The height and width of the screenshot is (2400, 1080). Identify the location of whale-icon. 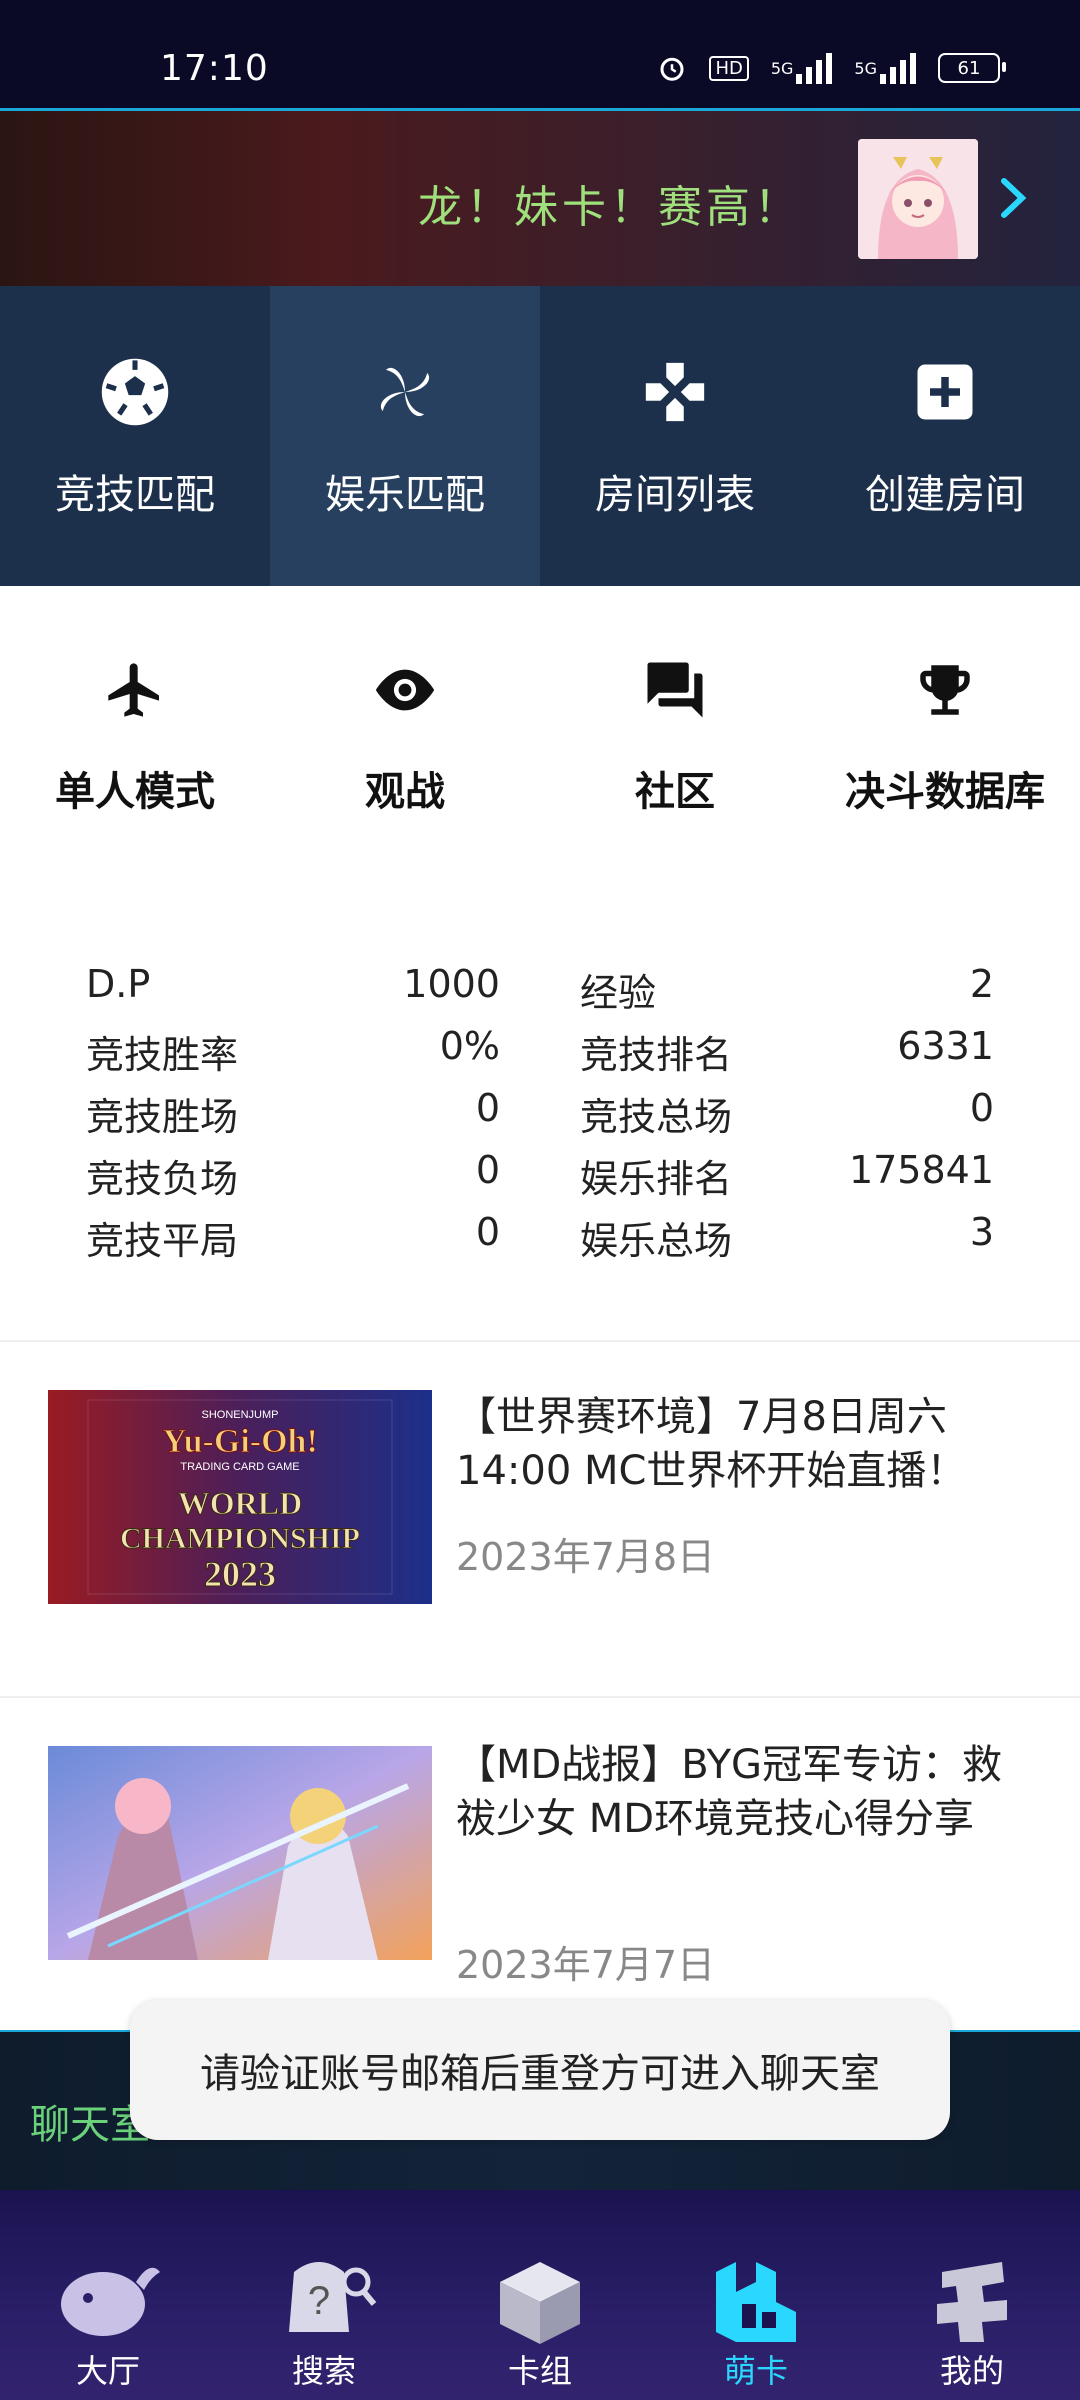
(108, 2297).